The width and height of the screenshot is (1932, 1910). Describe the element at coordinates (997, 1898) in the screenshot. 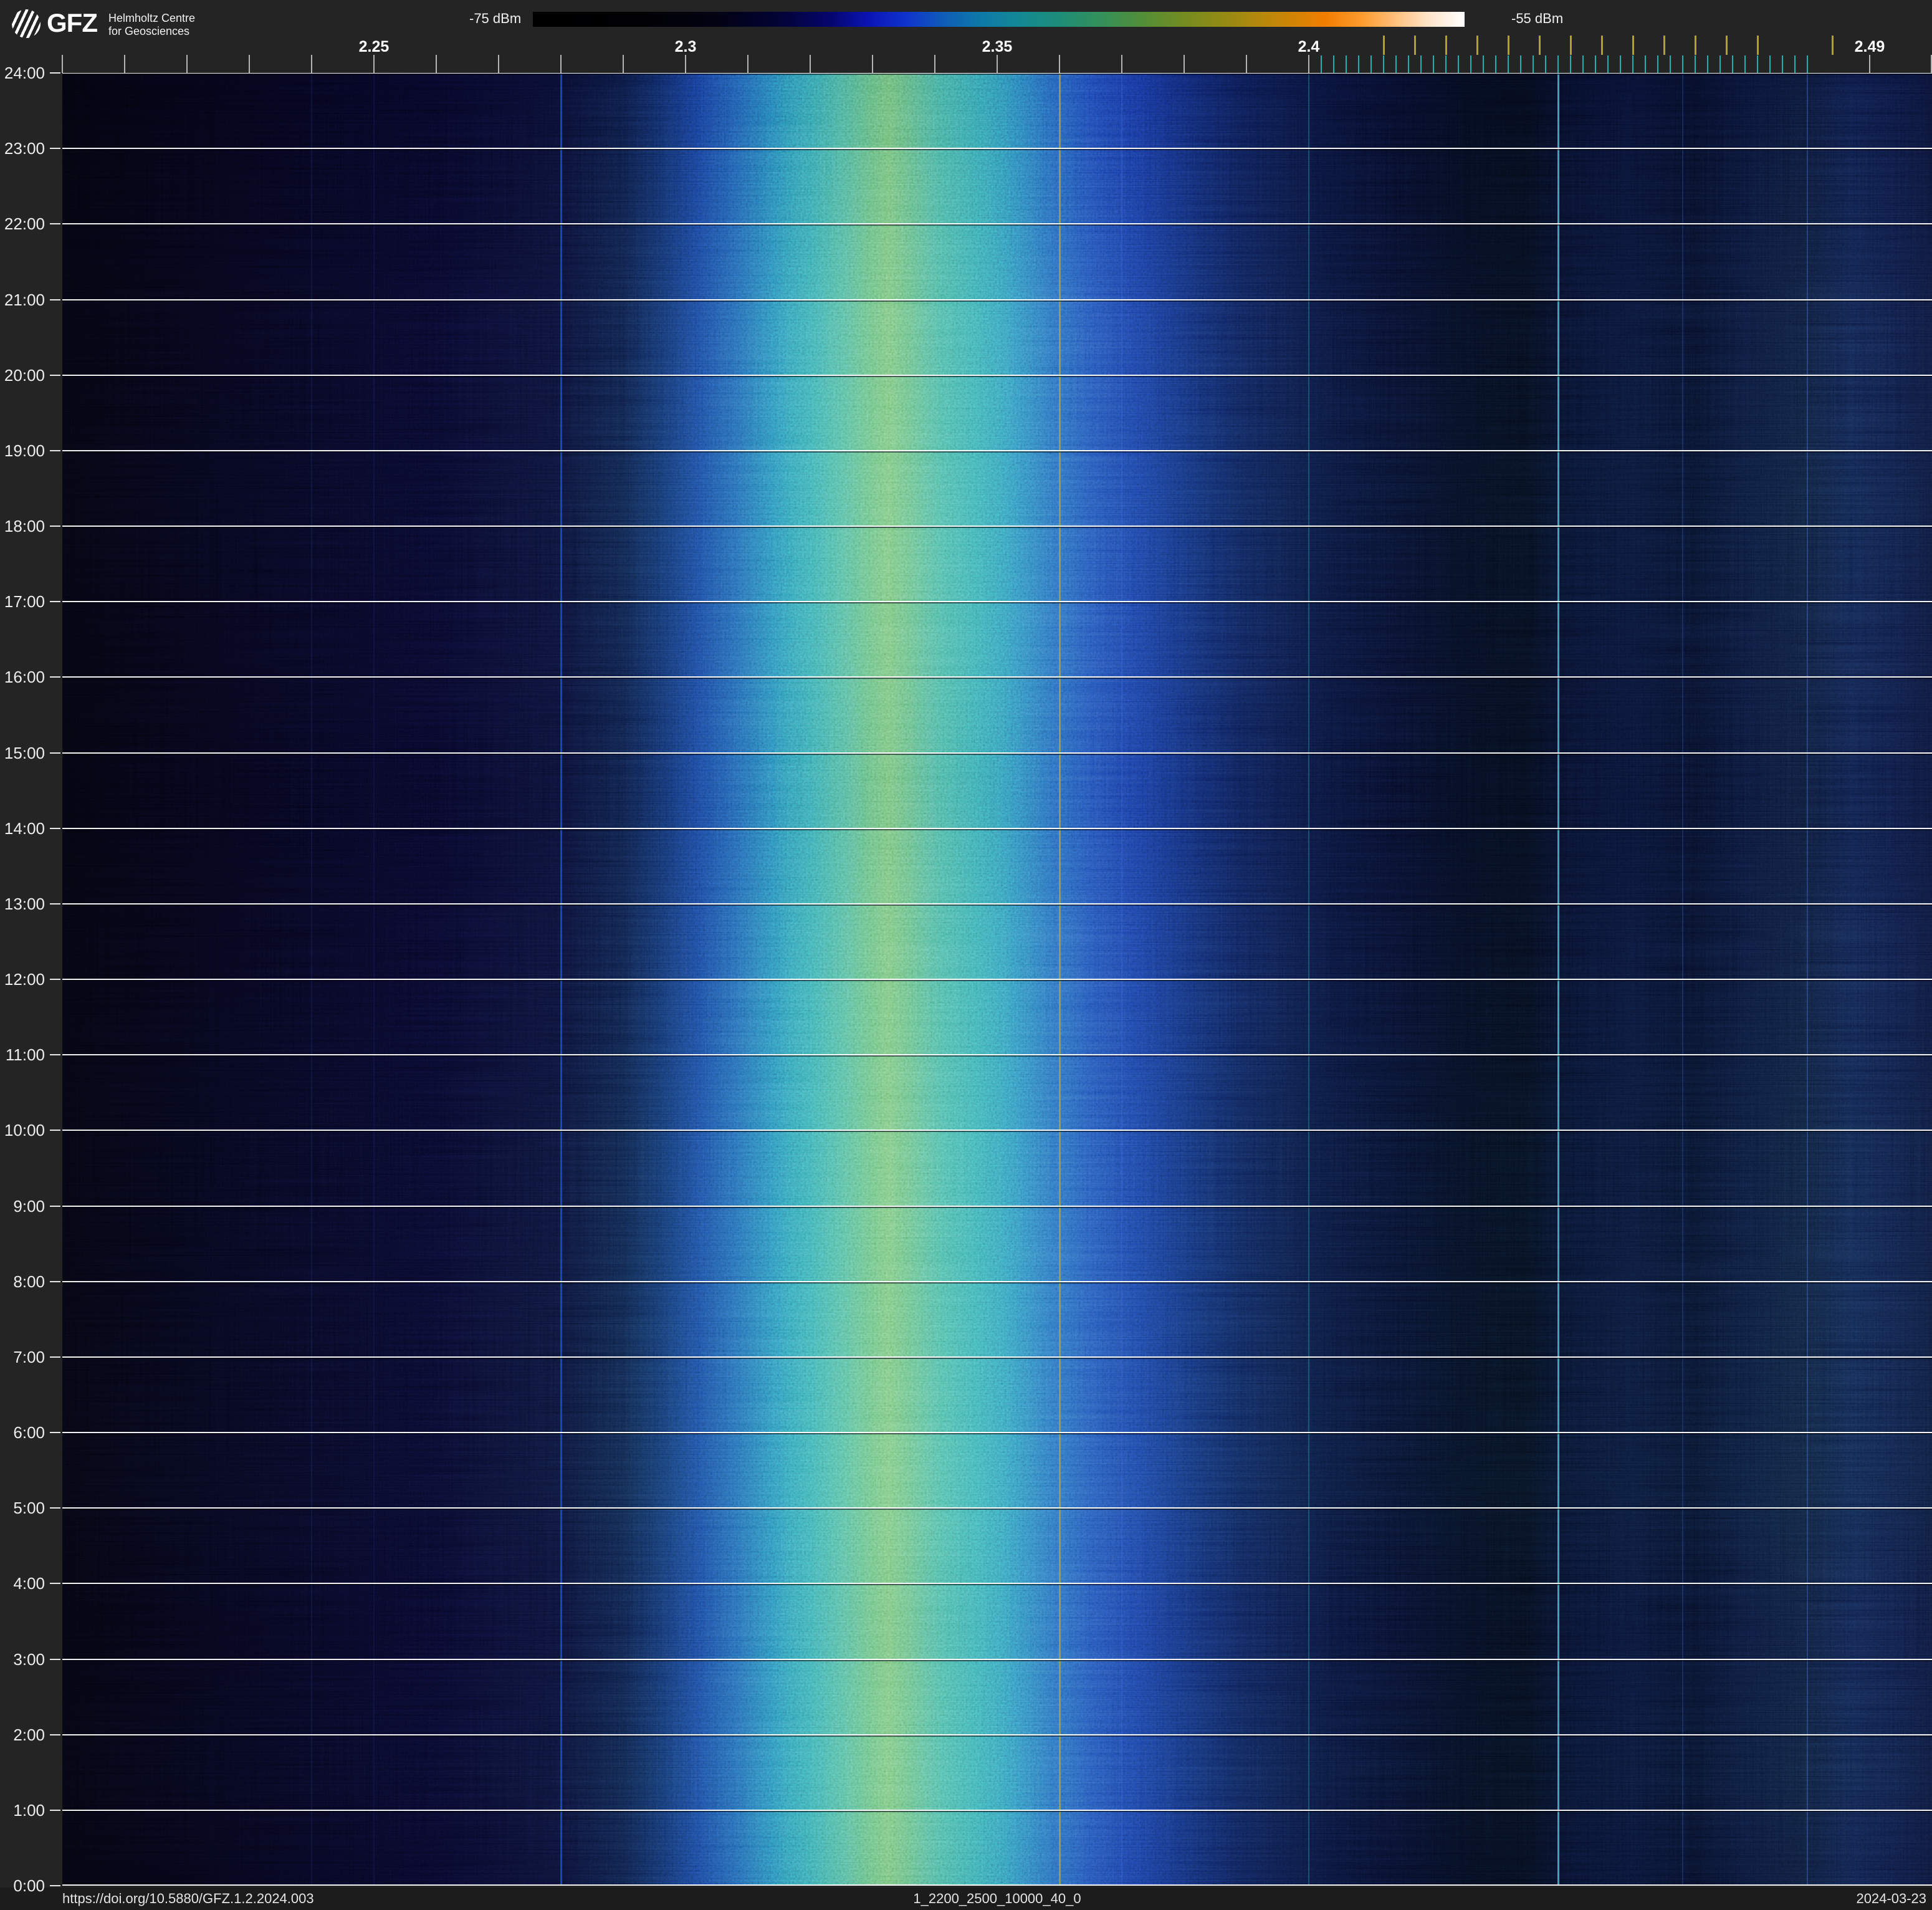

I see `dataset-id: 1_2200_2500_10000_40_0` at that location.